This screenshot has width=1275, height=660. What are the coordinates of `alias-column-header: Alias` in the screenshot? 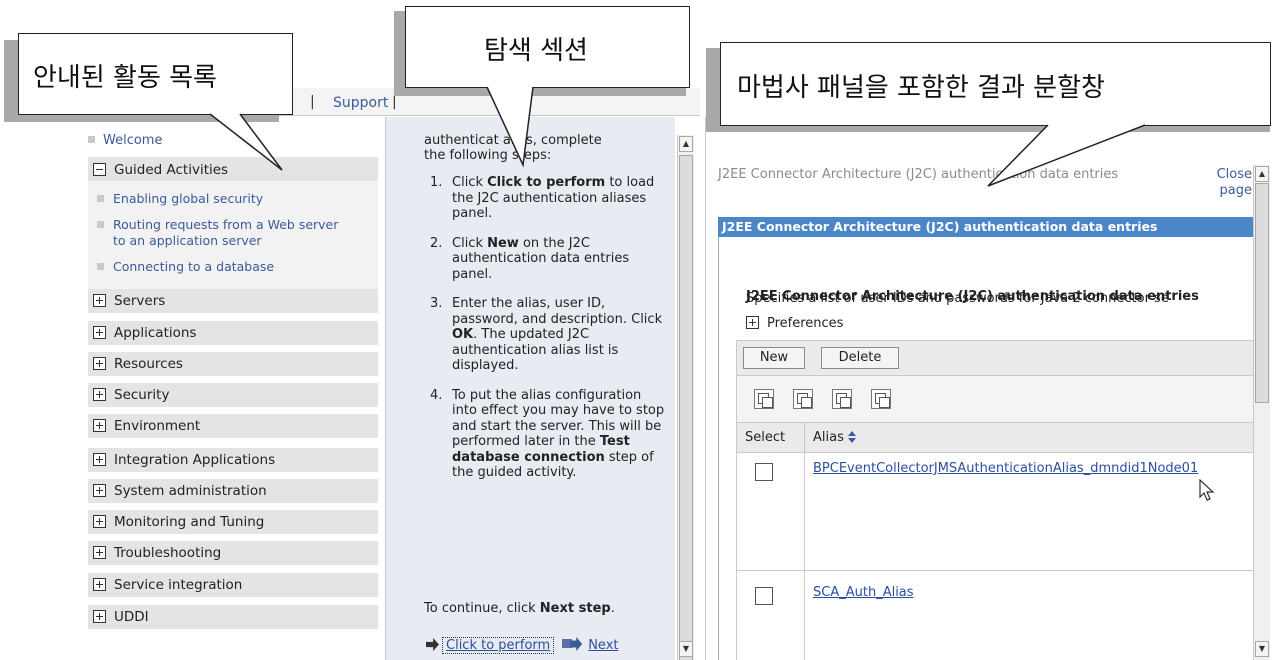 It's located at (834, 437).